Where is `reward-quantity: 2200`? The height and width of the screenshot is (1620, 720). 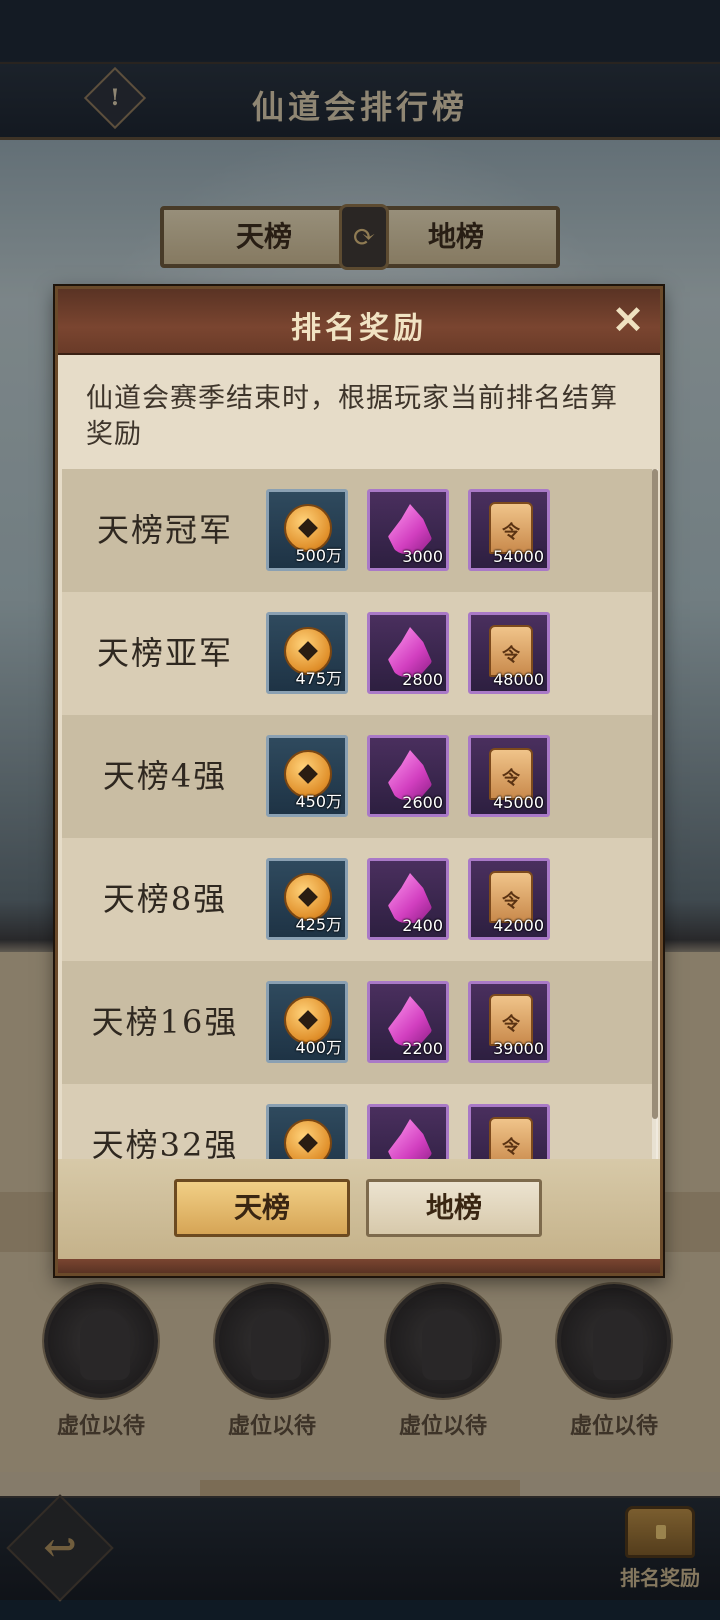 reward-quantity: 2200 is located at coordinates (422, 1048).